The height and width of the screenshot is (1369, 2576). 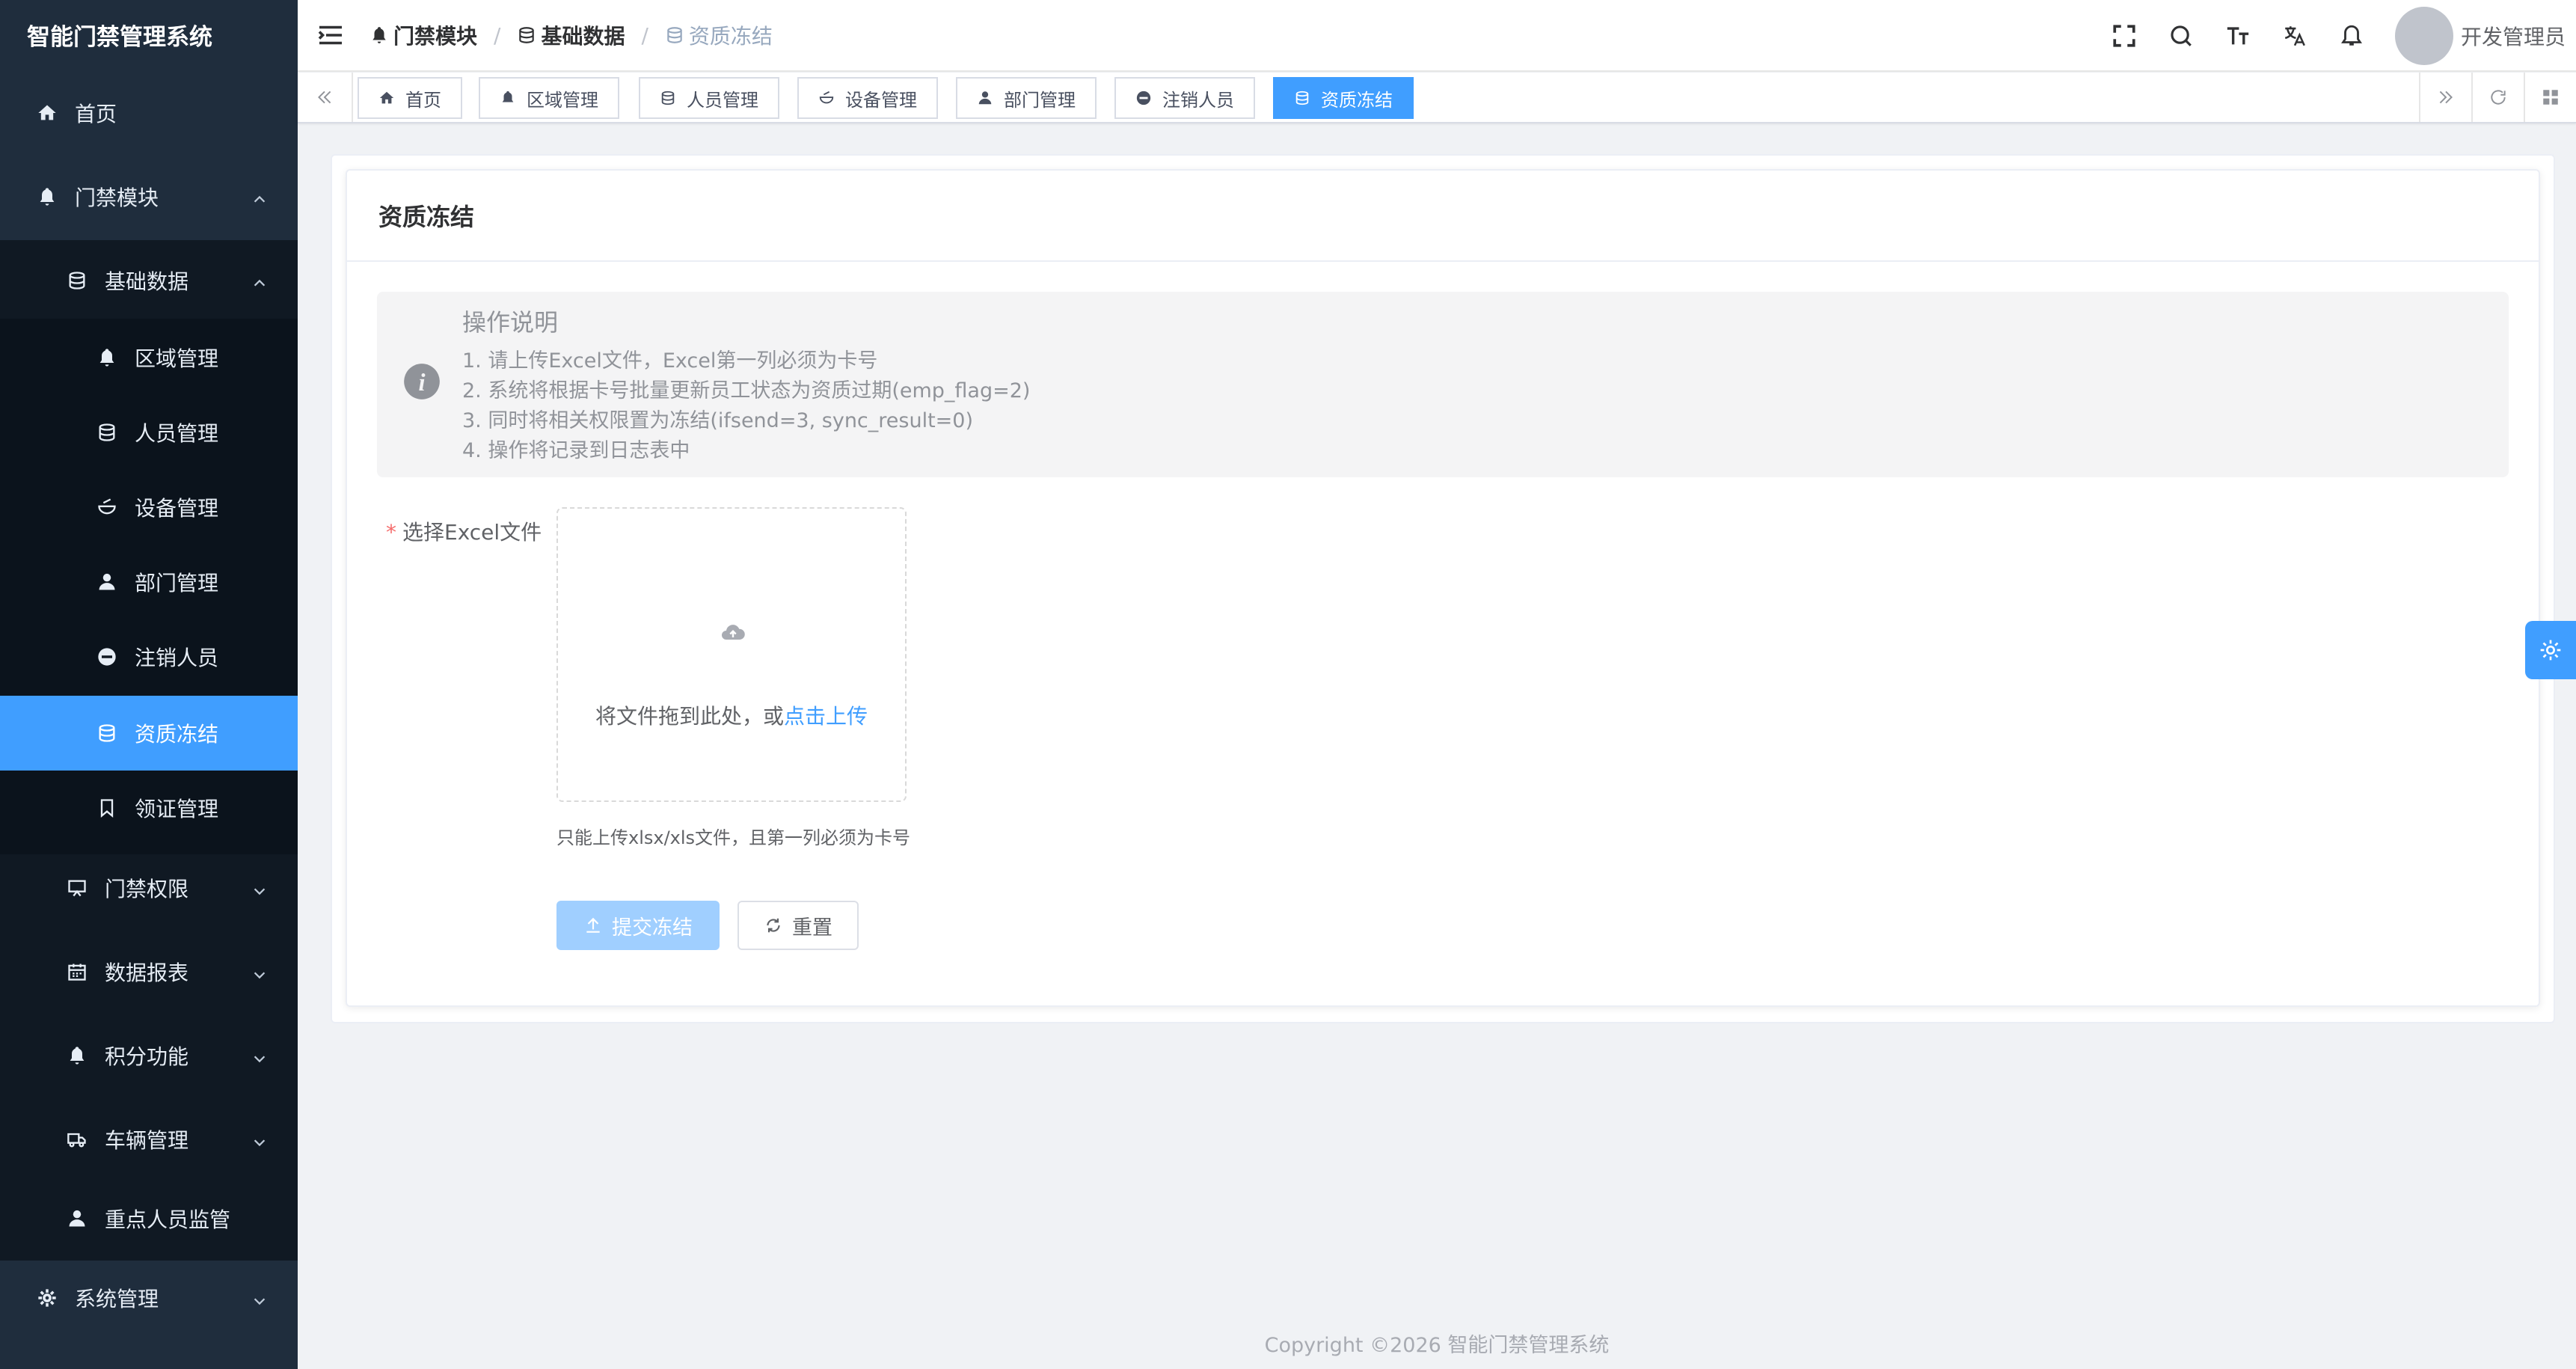 What do you see at coordinates (722, 100) in the screenshot?
I see `tag-label: 人员管理` at bounding box center [722, 100].